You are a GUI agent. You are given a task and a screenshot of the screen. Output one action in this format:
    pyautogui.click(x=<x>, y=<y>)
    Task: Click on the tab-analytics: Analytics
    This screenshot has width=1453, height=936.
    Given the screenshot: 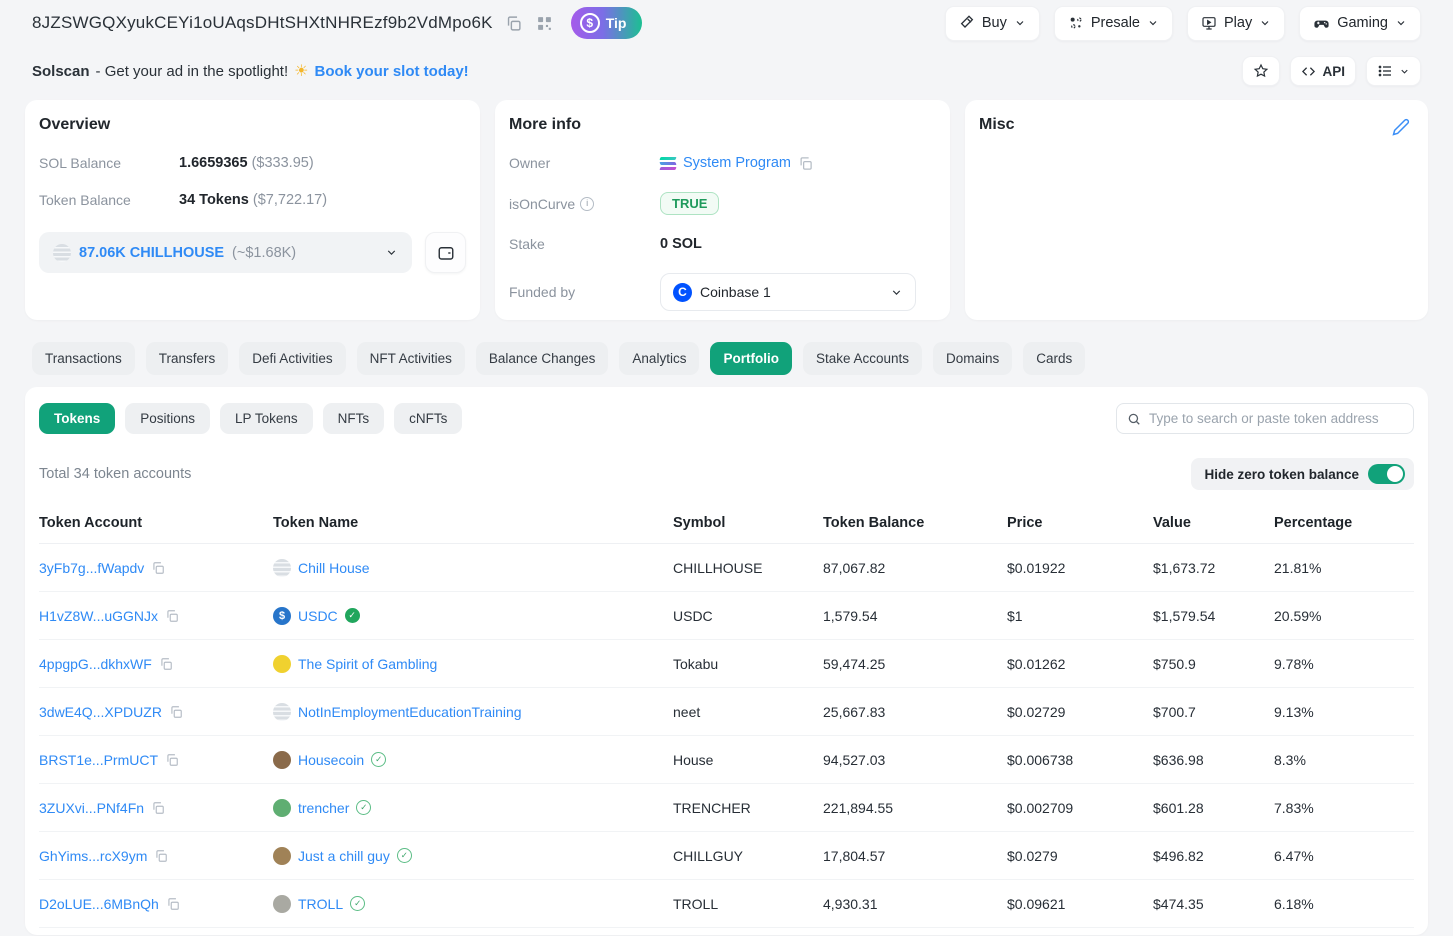 What is the action you would take?
    pyautogui.click(x=659, y=358)
    